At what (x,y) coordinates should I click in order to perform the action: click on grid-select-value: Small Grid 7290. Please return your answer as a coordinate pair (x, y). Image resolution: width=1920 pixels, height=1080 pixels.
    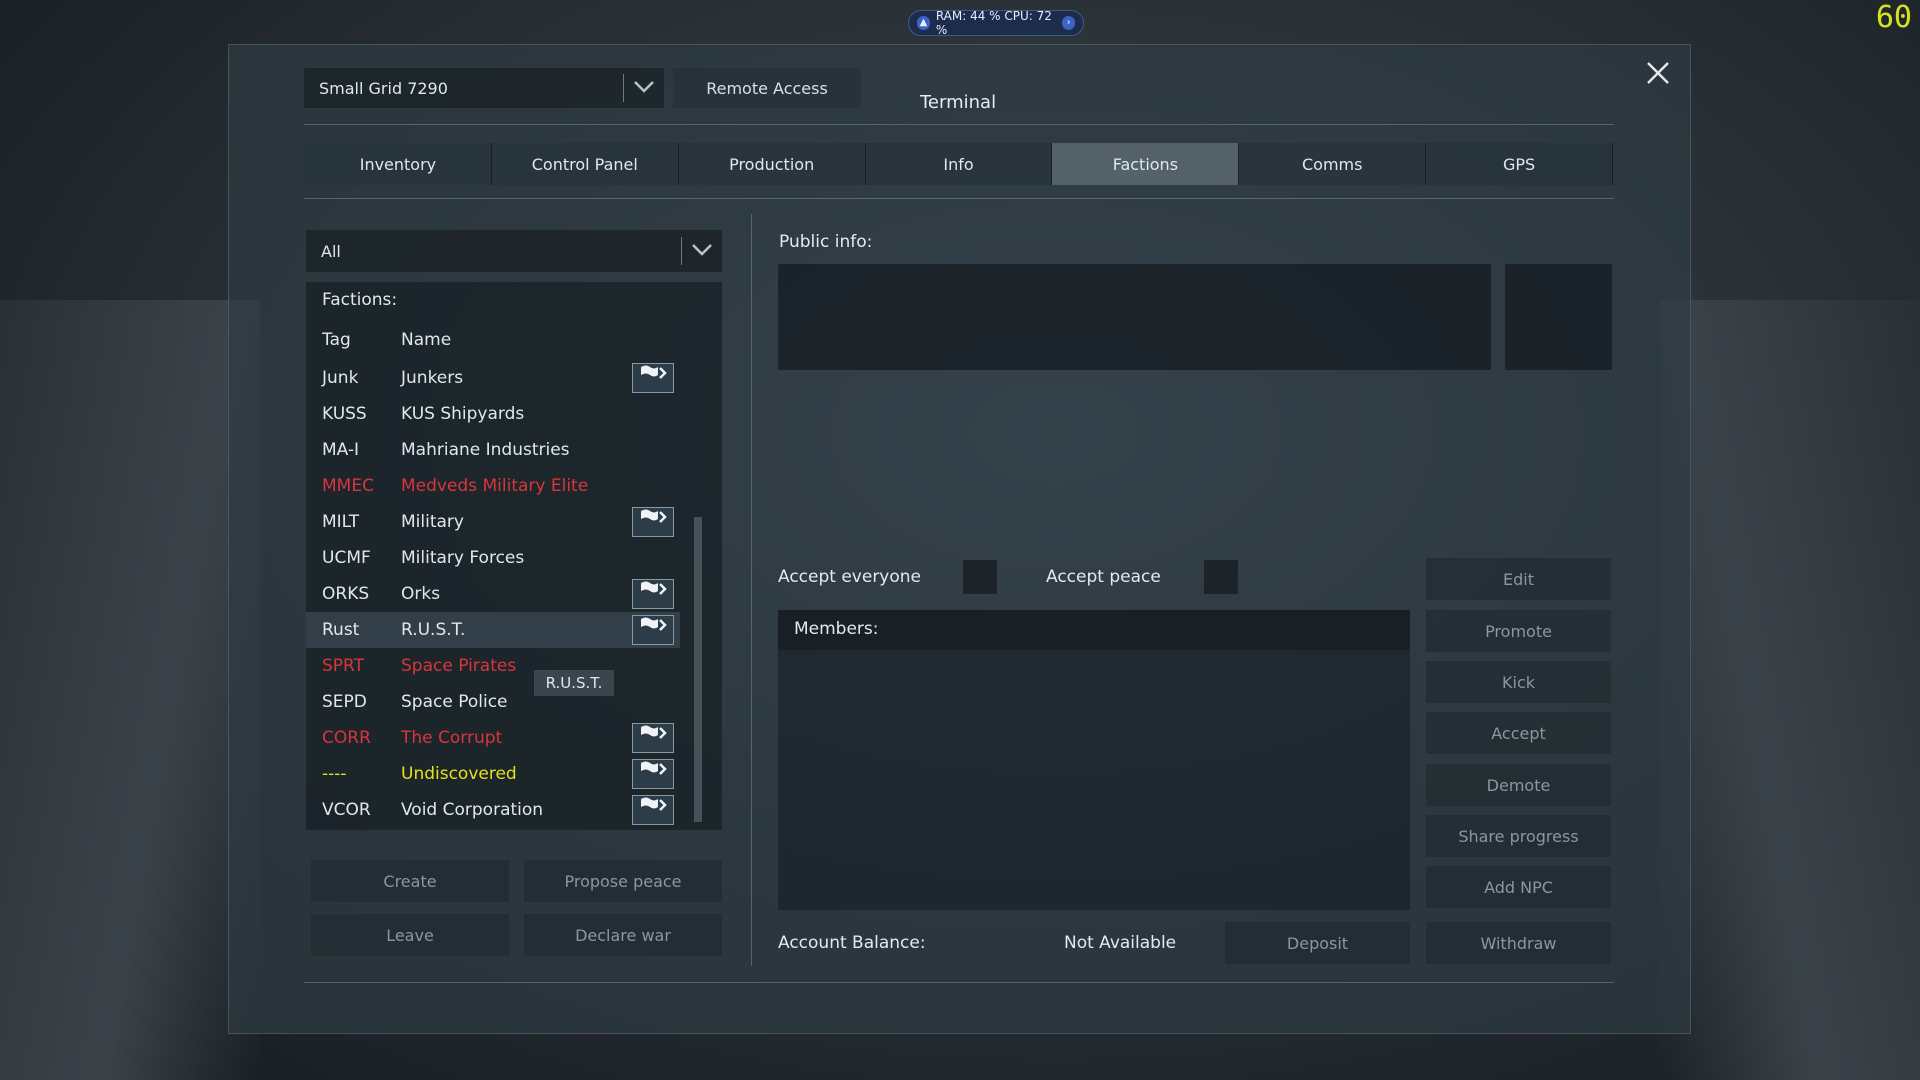
    Looking at the image, I should click on (383, 88).